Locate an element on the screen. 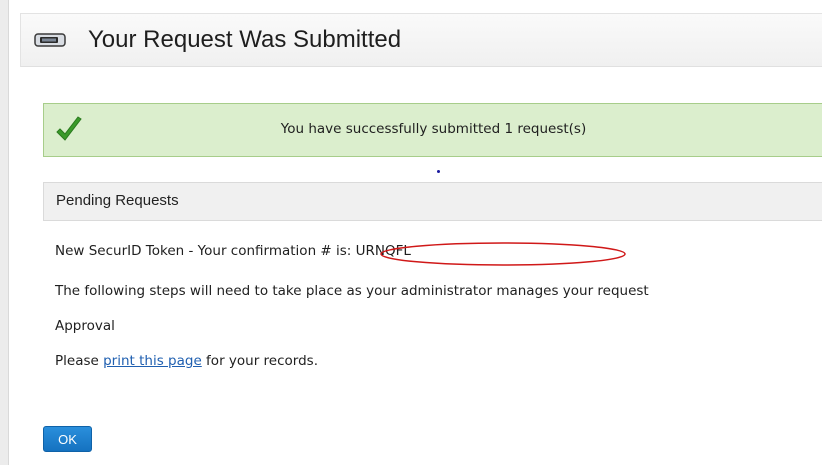 This screenshot has height=465, width=822. print-suffix: for your records. is located at coordinates (260, 361).